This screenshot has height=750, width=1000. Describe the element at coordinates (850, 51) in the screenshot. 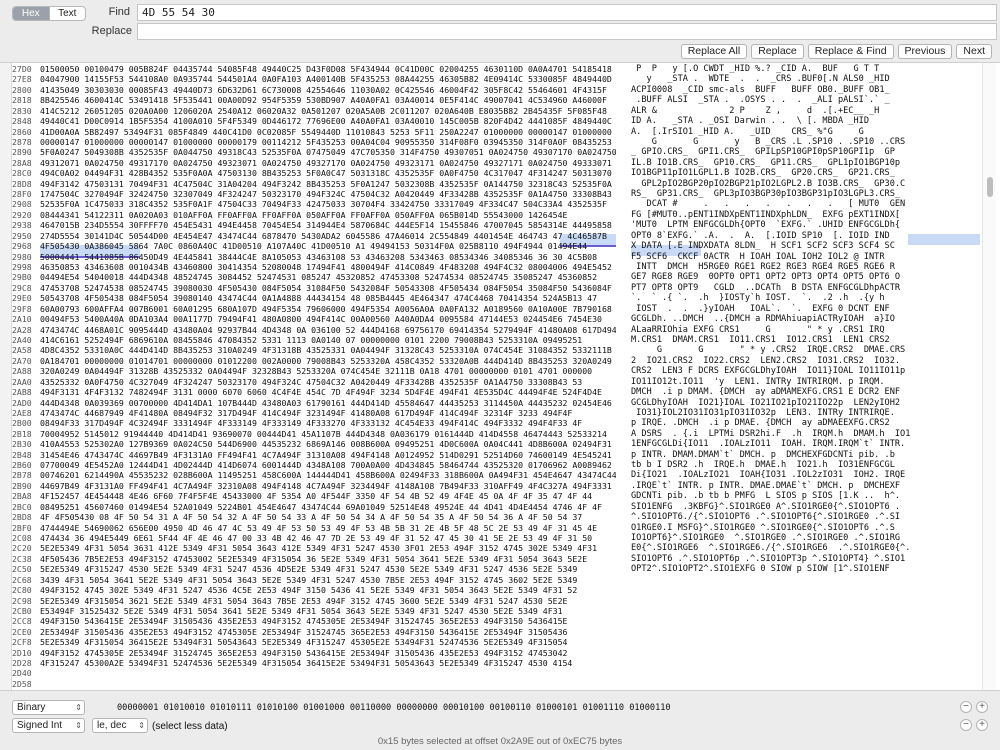

I see `replace-find-button: Replace & Find` at that location.